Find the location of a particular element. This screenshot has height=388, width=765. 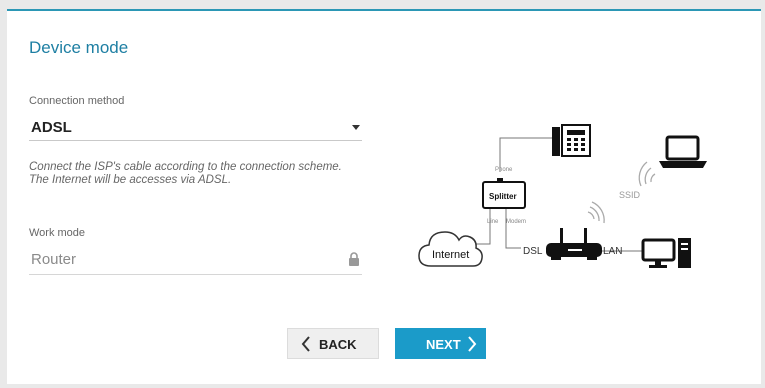

page-title: Device mode is located at coordinates (79, 47).